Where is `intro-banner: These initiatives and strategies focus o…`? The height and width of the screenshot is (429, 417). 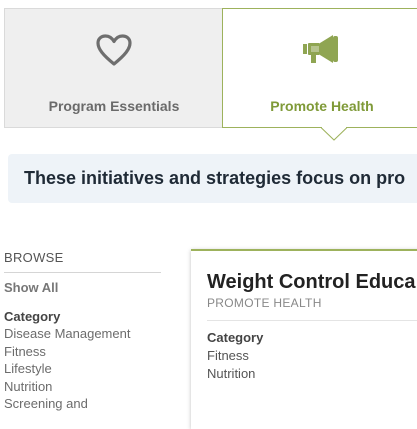
intro-banner: These initiatives and strategies focus o… is located at coordinates (212, 178).